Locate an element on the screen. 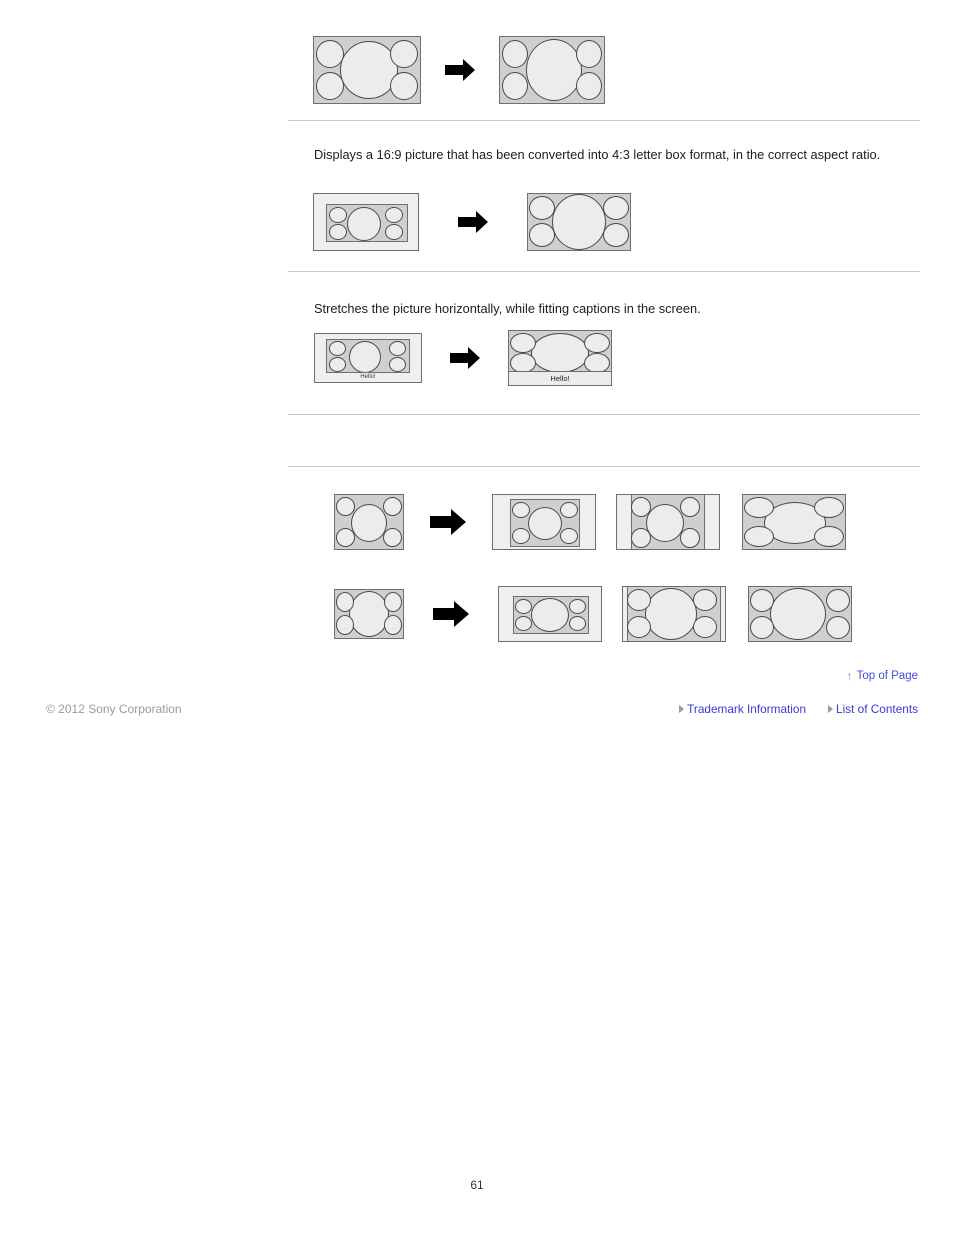 This screenshot has width=954, height=1235. tv-result-letterbox is located at coordinates (579, 222).